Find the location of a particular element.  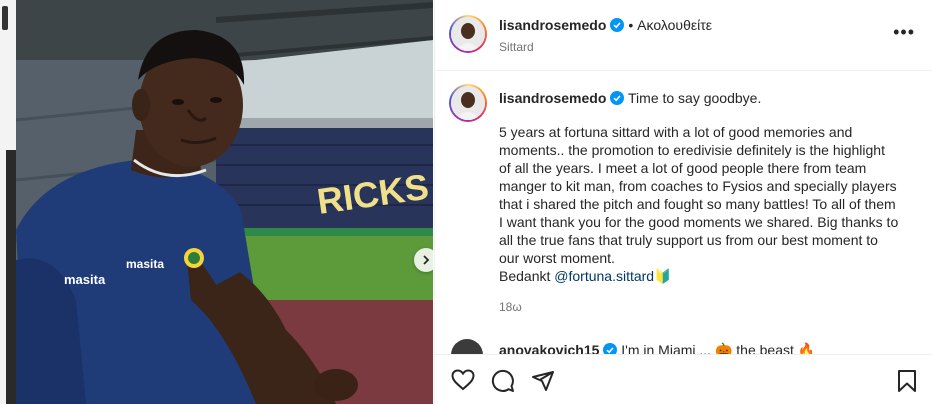

comment-bubble-icon is located at coordinates (503, 381).